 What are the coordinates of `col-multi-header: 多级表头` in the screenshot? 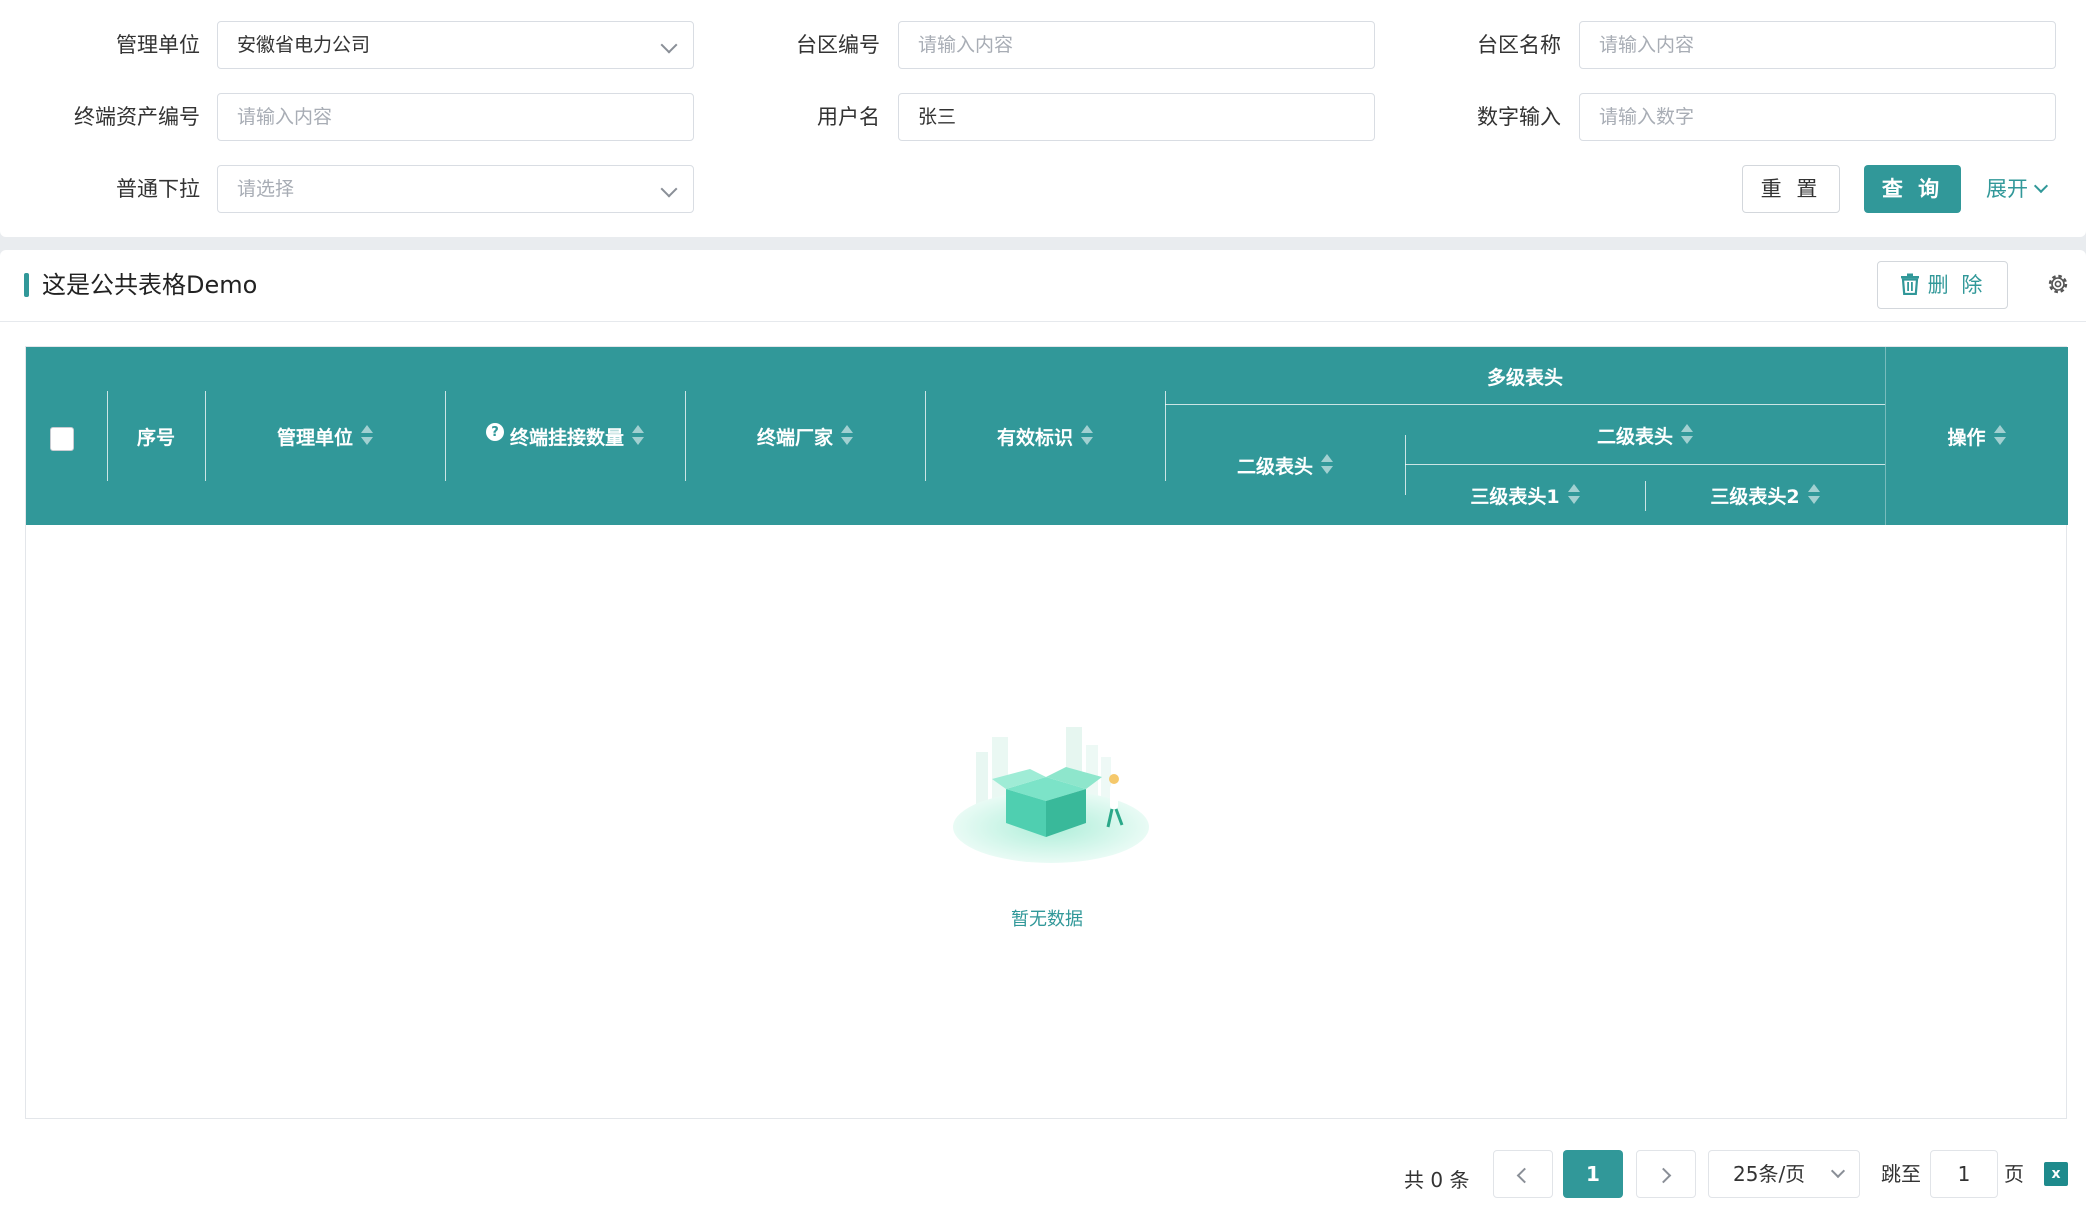 It's located at (1524, 377).